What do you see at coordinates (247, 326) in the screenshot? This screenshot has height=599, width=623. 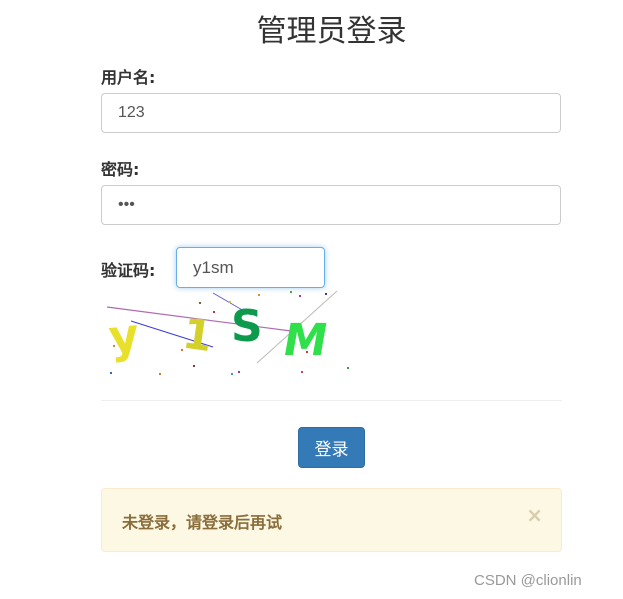 I see `captcha-char-3: S` at bounding box center [247, 326].